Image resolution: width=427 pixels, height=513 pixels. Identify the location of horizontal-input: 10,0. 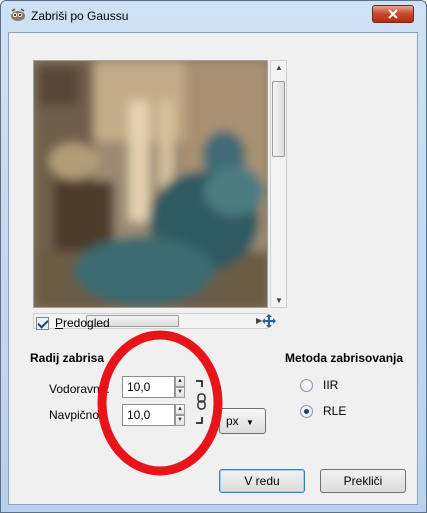
(148, 387).